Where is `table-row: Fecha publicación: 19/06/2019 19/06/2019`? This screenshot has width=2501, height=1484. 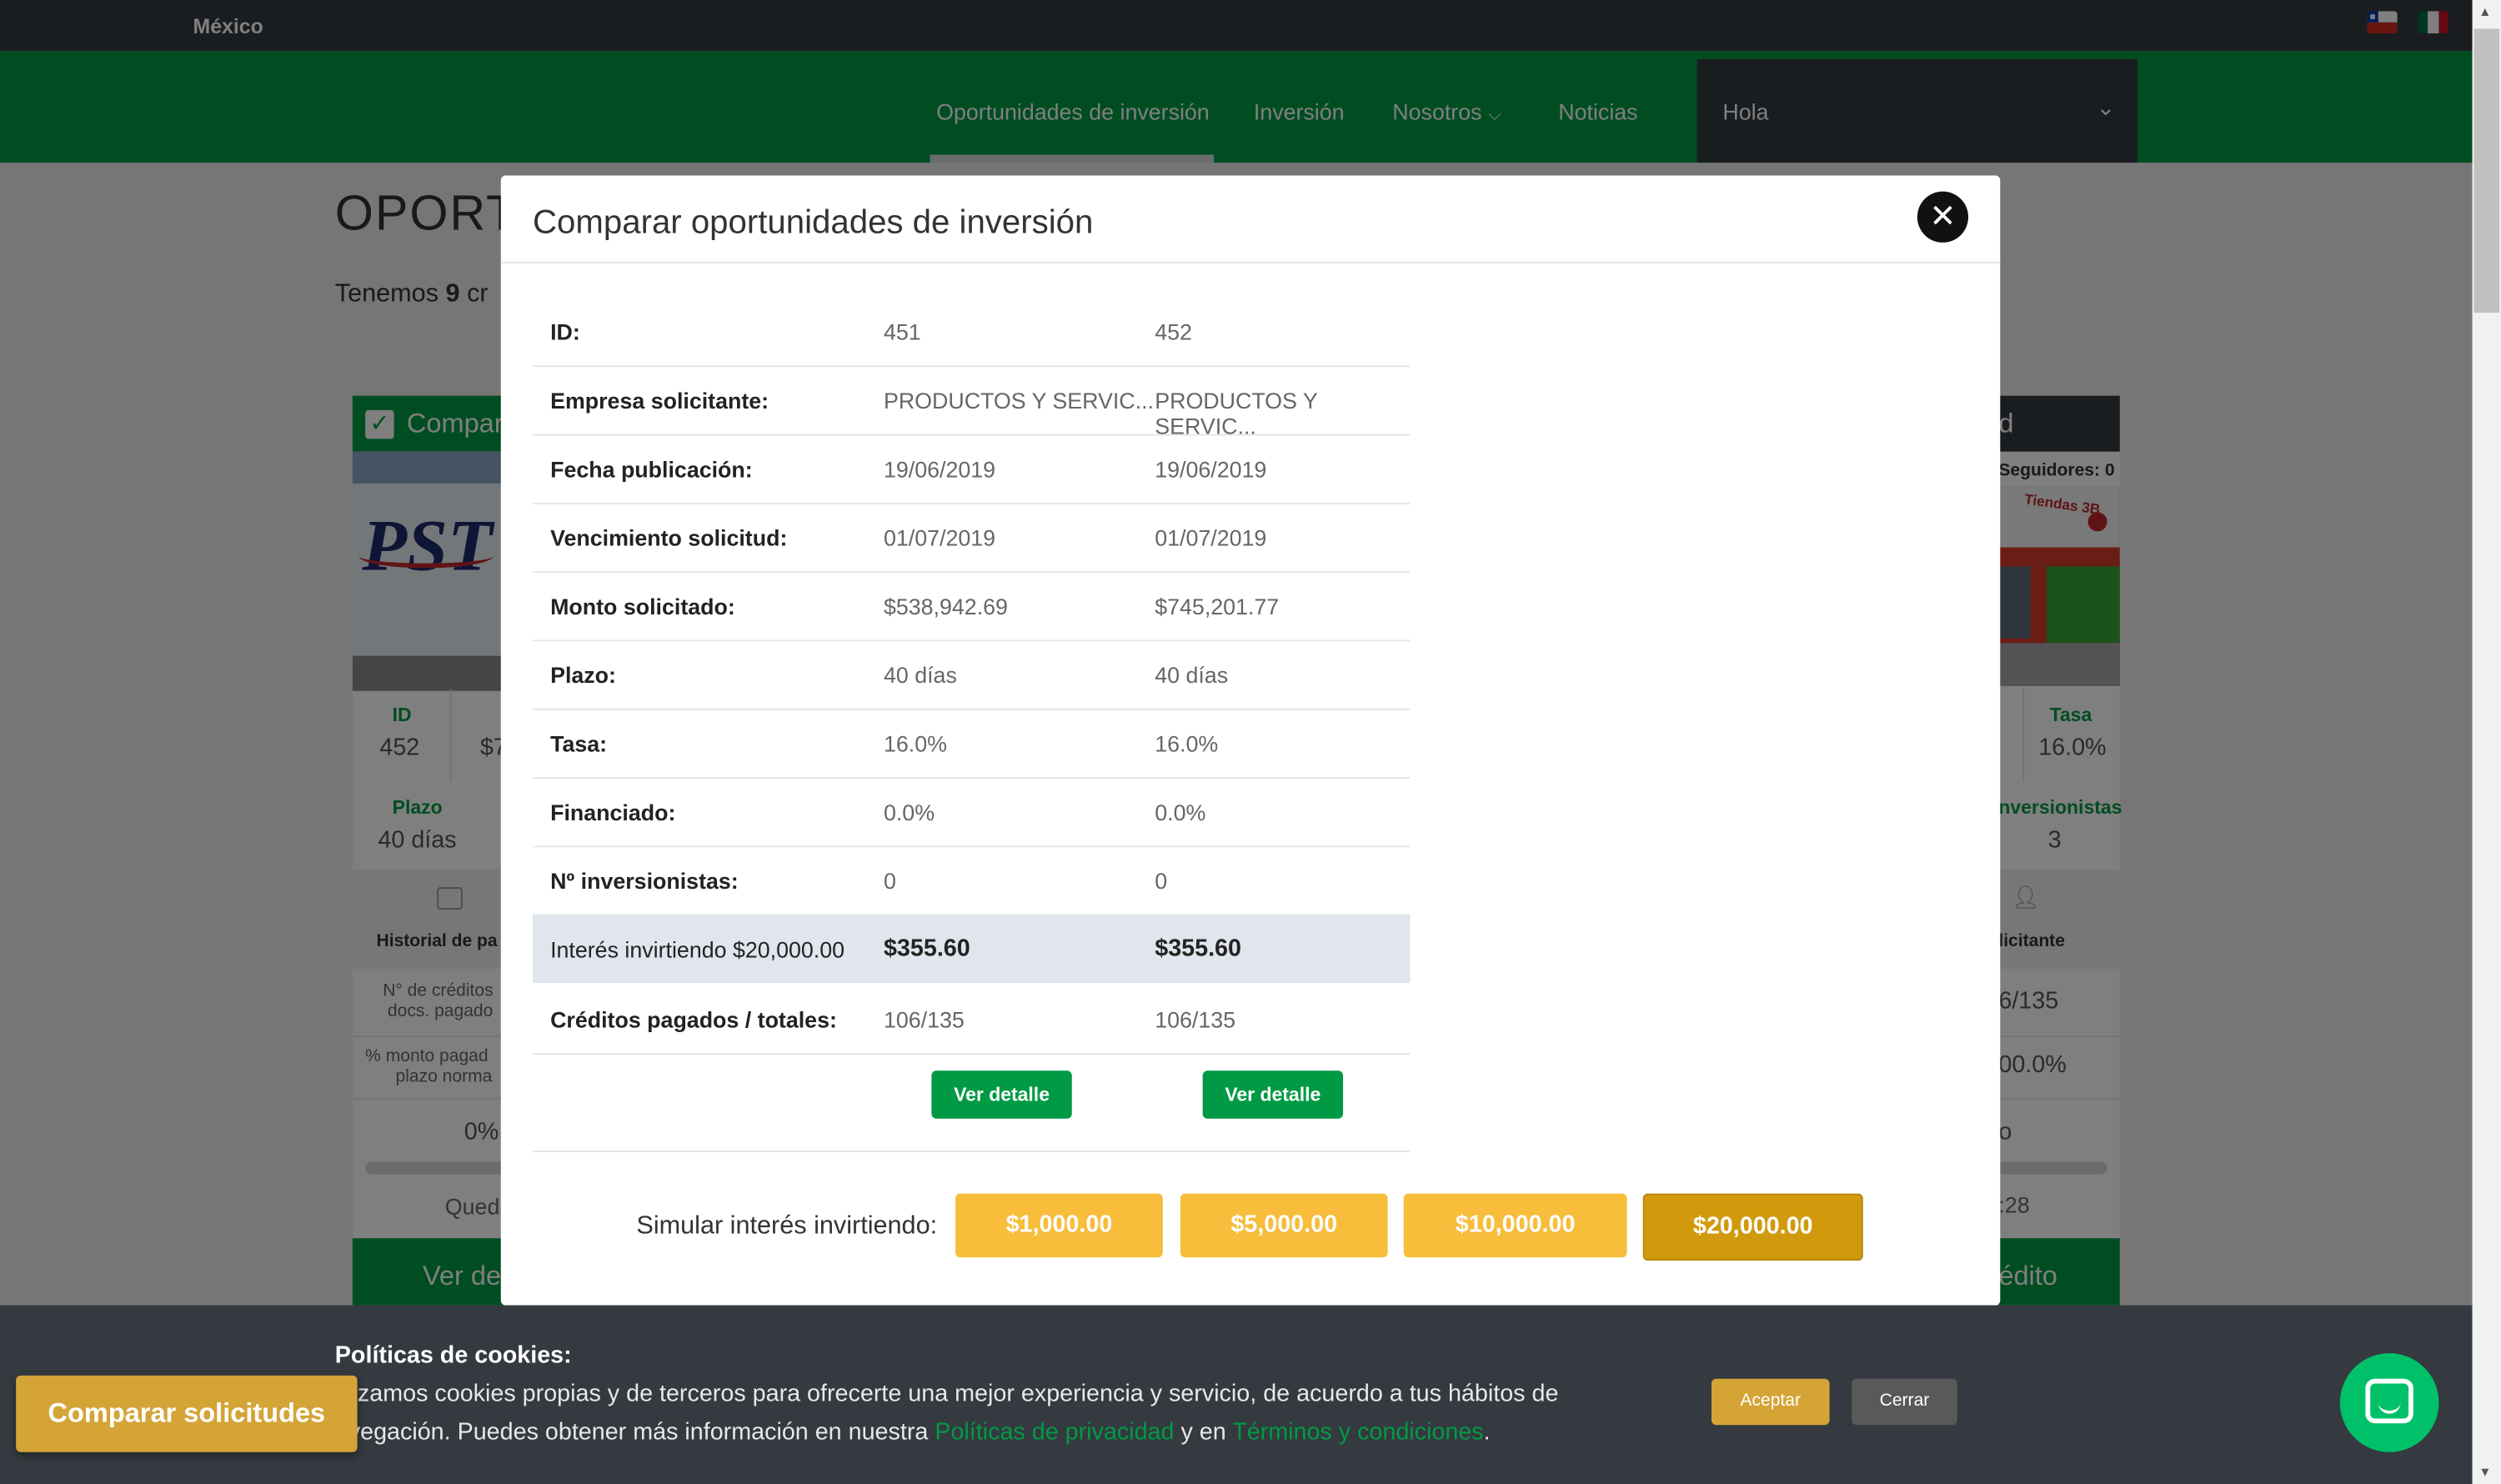
table-row: Fecha publicación: 19/06/2019 19/06/2019 is located at coordinates (972, 469).